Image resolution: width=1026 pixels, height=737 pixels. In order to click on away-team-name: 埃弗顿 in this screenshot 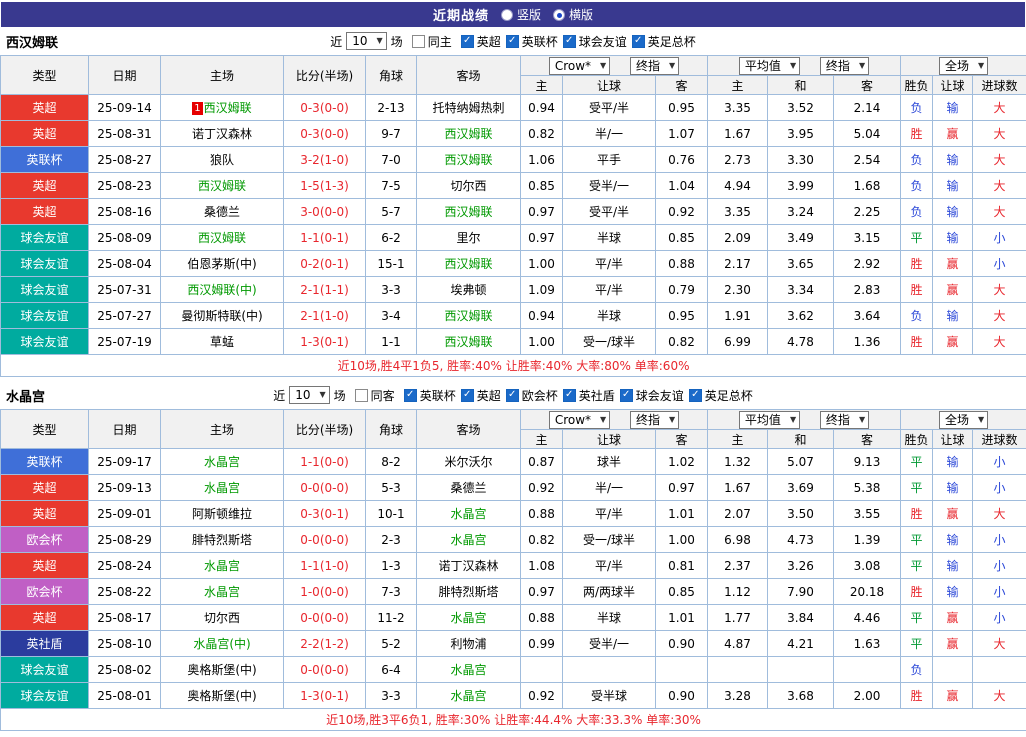, I will do `click(468, 290)`.